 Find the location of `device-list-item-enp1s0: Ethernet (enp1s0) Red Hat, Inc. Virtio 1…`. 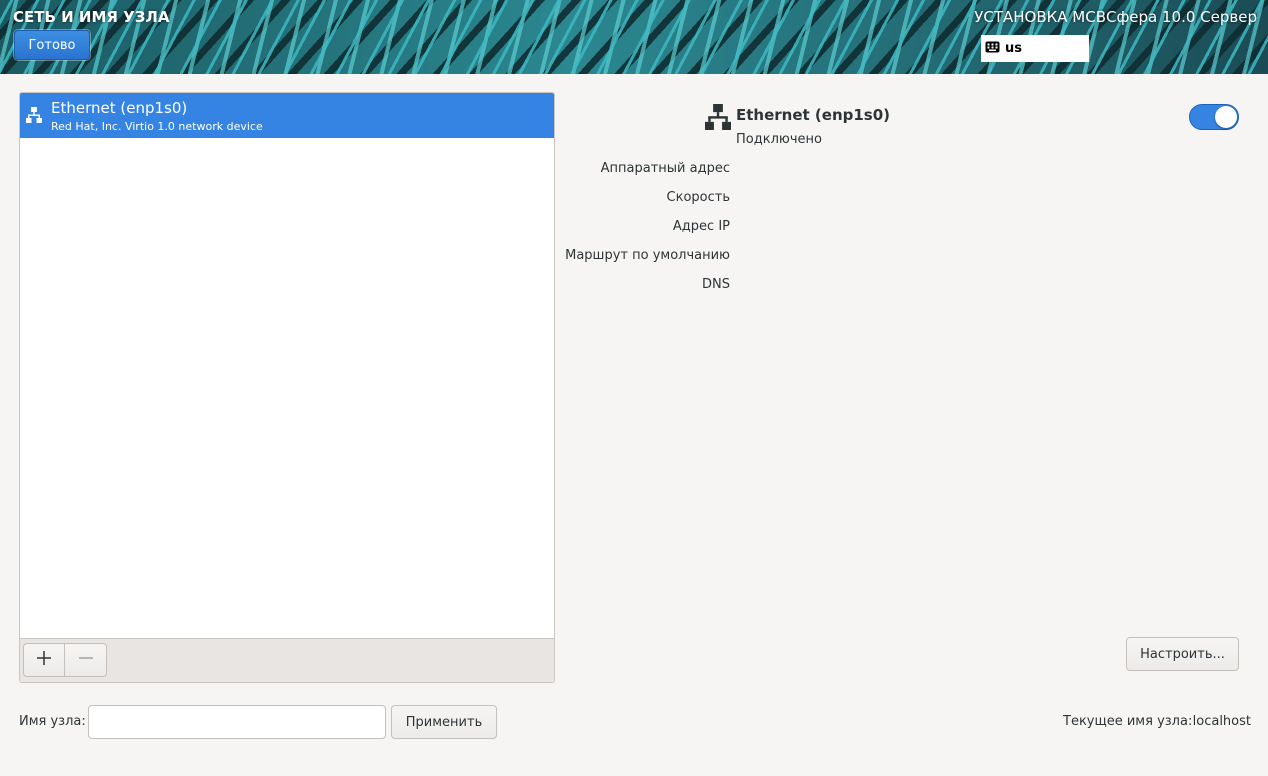

device-list-item-enp1s0: Ethernet (enp1s0) Red Hat, Inc. Virtio 1… is located at coordinates (287, 115).